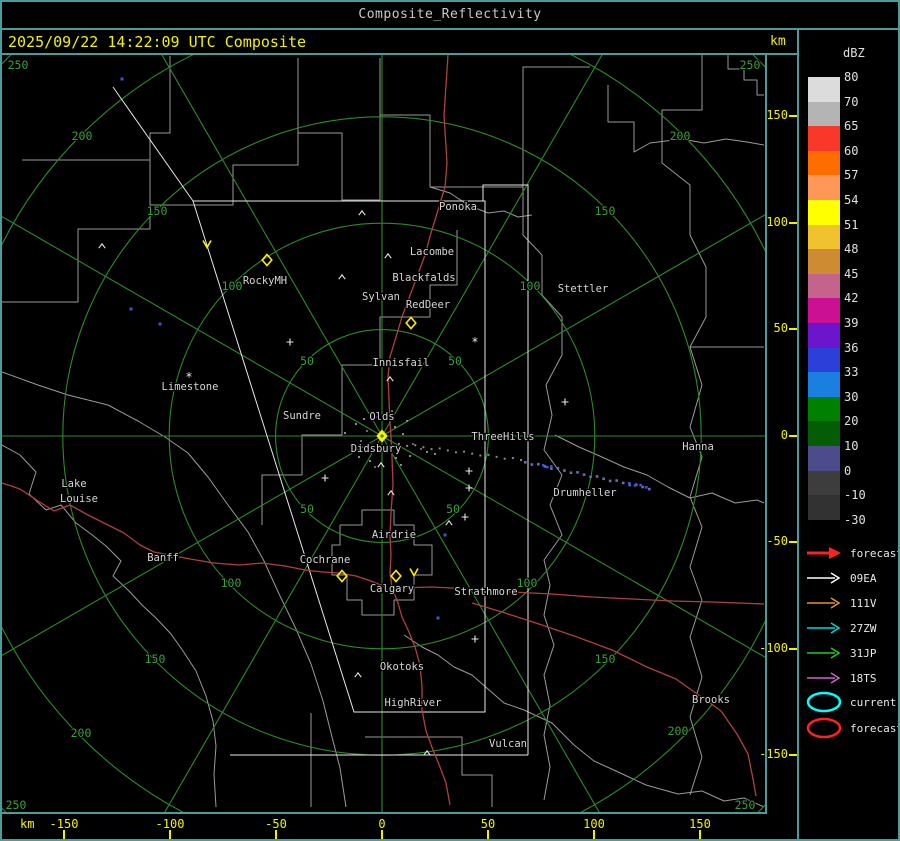 This screenshot has width=900, height=841. What do you see at coordinates (773, 648) in the screenshot?
I see `right-axis-label: -100` at bounding box center [773, 648].